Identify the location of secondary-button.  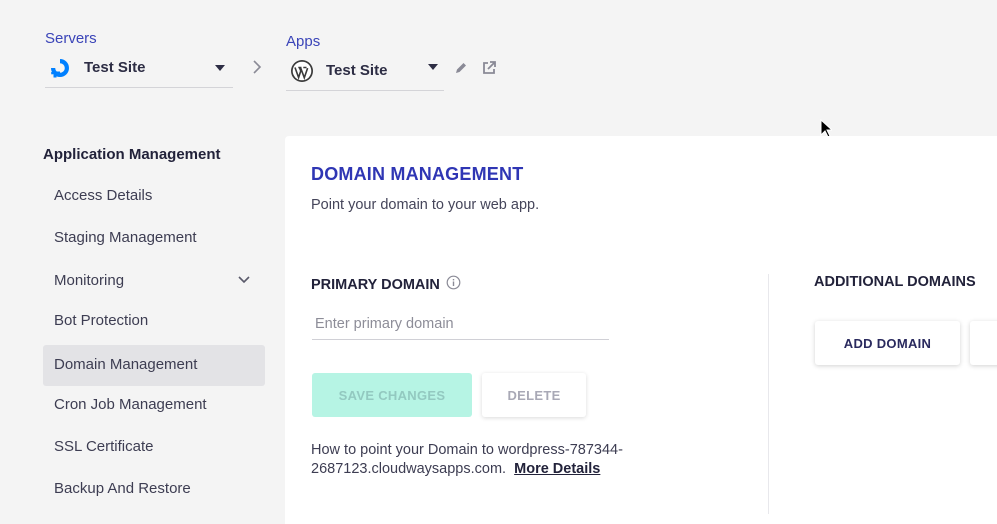
(983, 343).